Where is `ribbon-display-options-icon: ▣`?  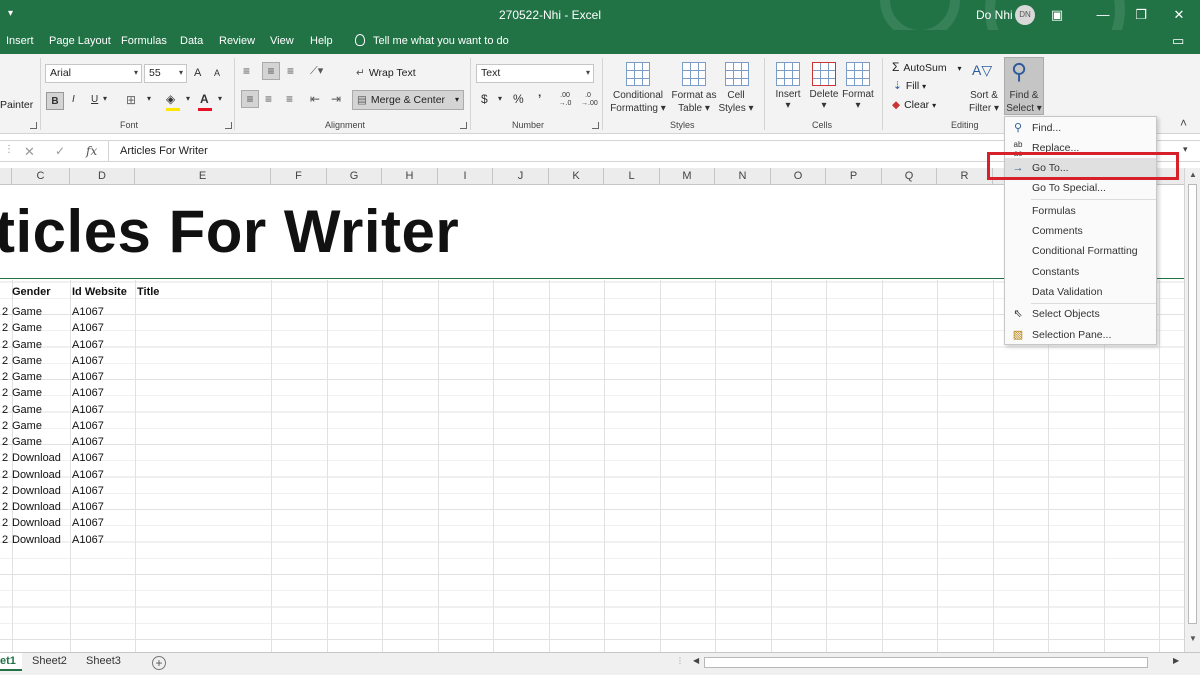 ribbon-display-options-icon: ▣ is located at coordinates (1057, 15).